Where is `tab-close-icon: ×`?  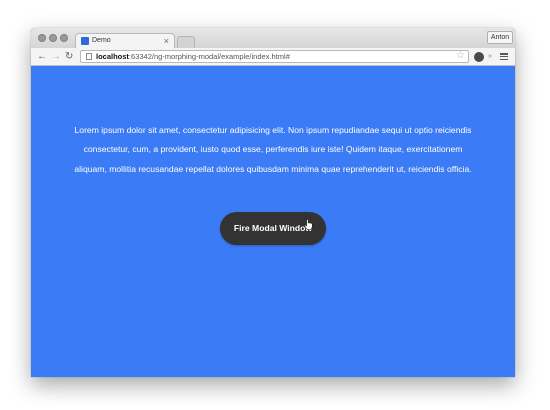 tab-close-icon: × is located at coordinates (166, 41).